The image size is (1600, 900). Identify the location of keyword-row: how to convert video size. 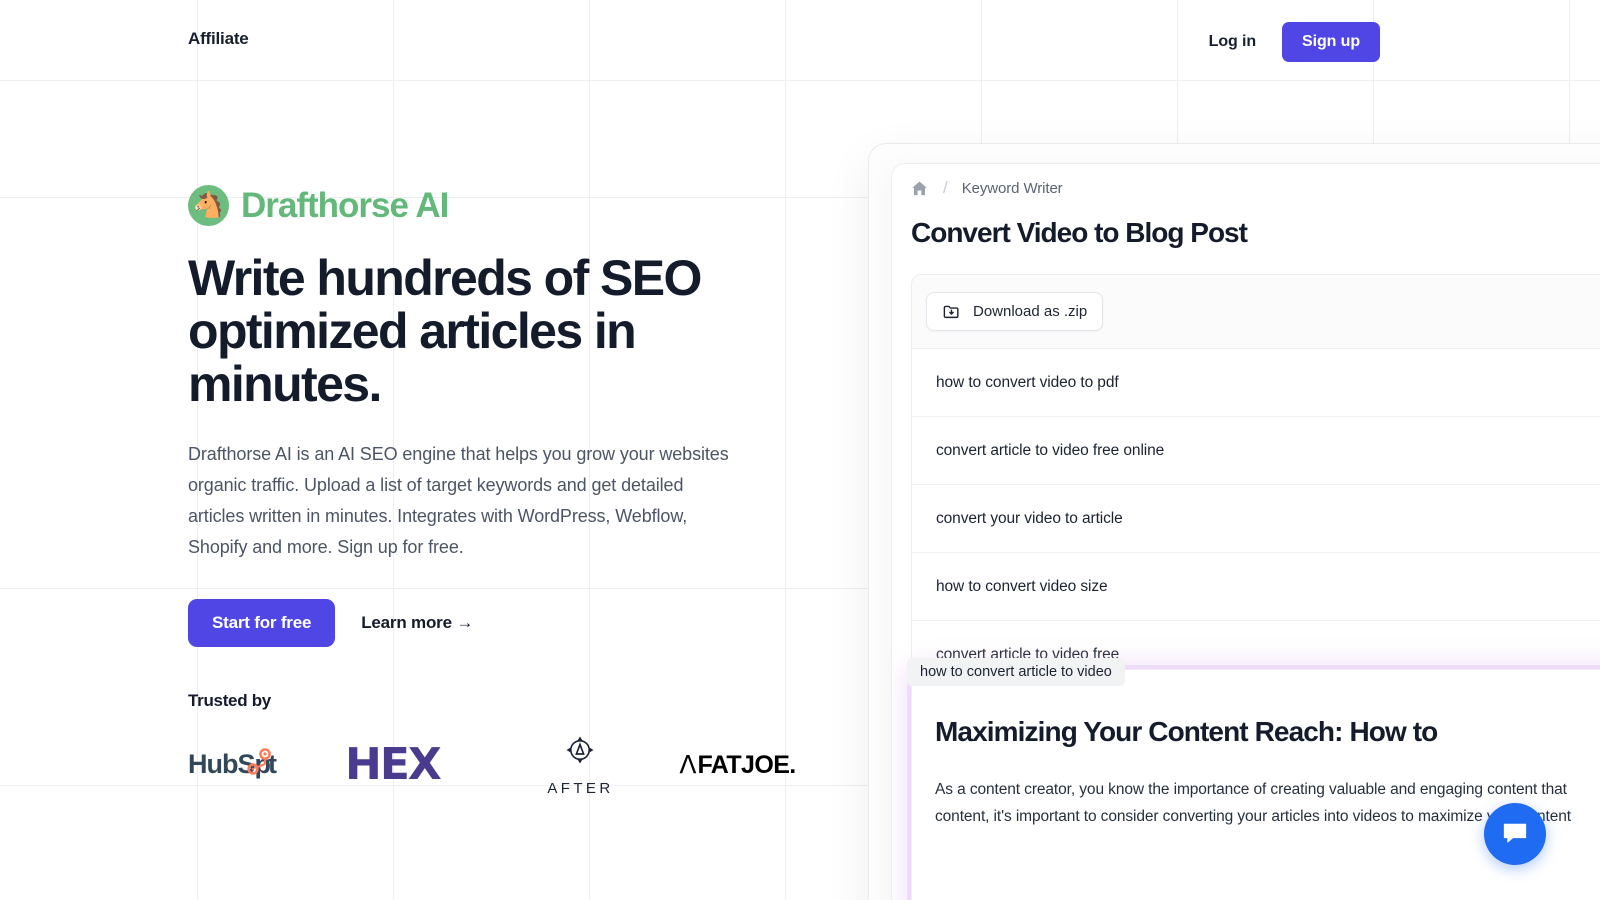
(1256, 586).